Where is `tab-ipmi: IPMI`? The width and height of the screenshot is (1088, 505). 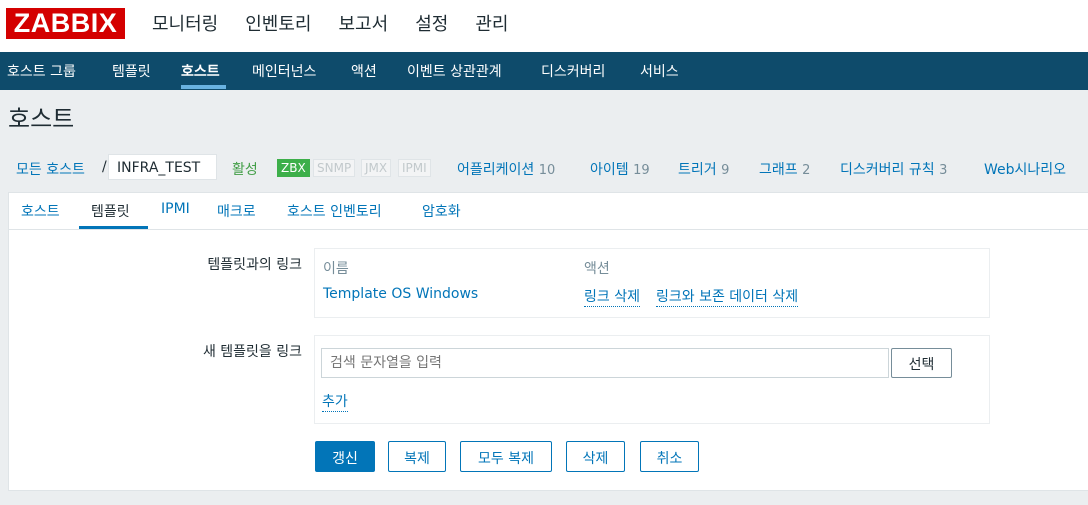 tab-ipmi: IPMI is located at coordinates (175, 209).